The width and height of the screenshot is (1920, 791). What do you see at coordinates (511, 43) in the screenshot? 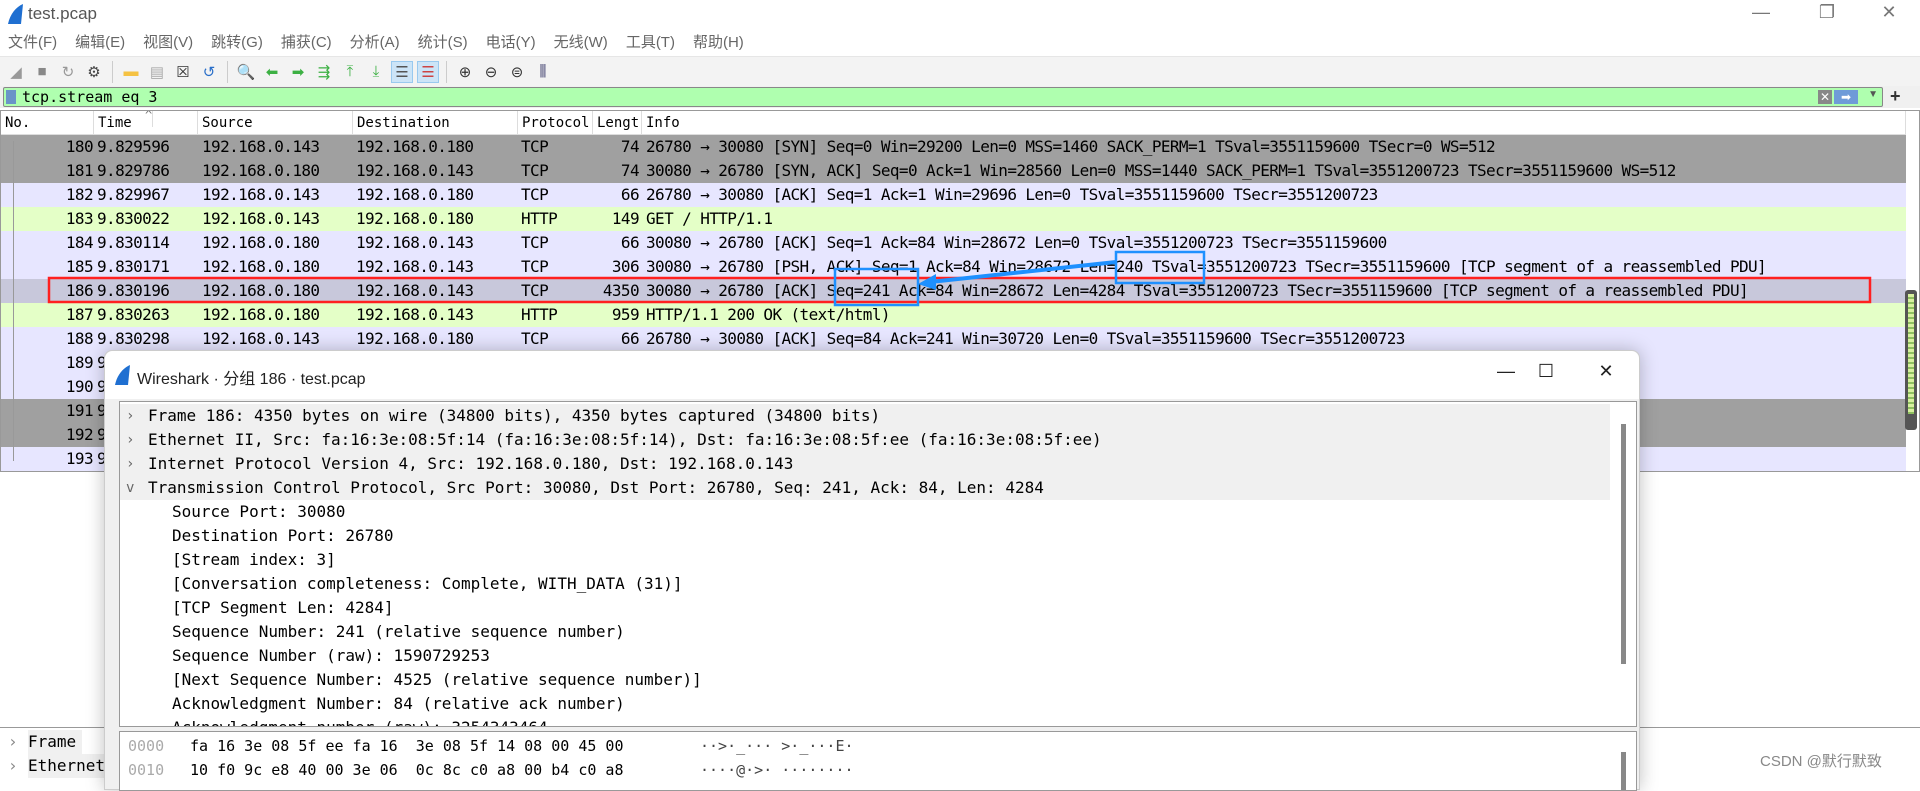
I see `menu-item: 电话(Y)` at bounding box center [511, 43].